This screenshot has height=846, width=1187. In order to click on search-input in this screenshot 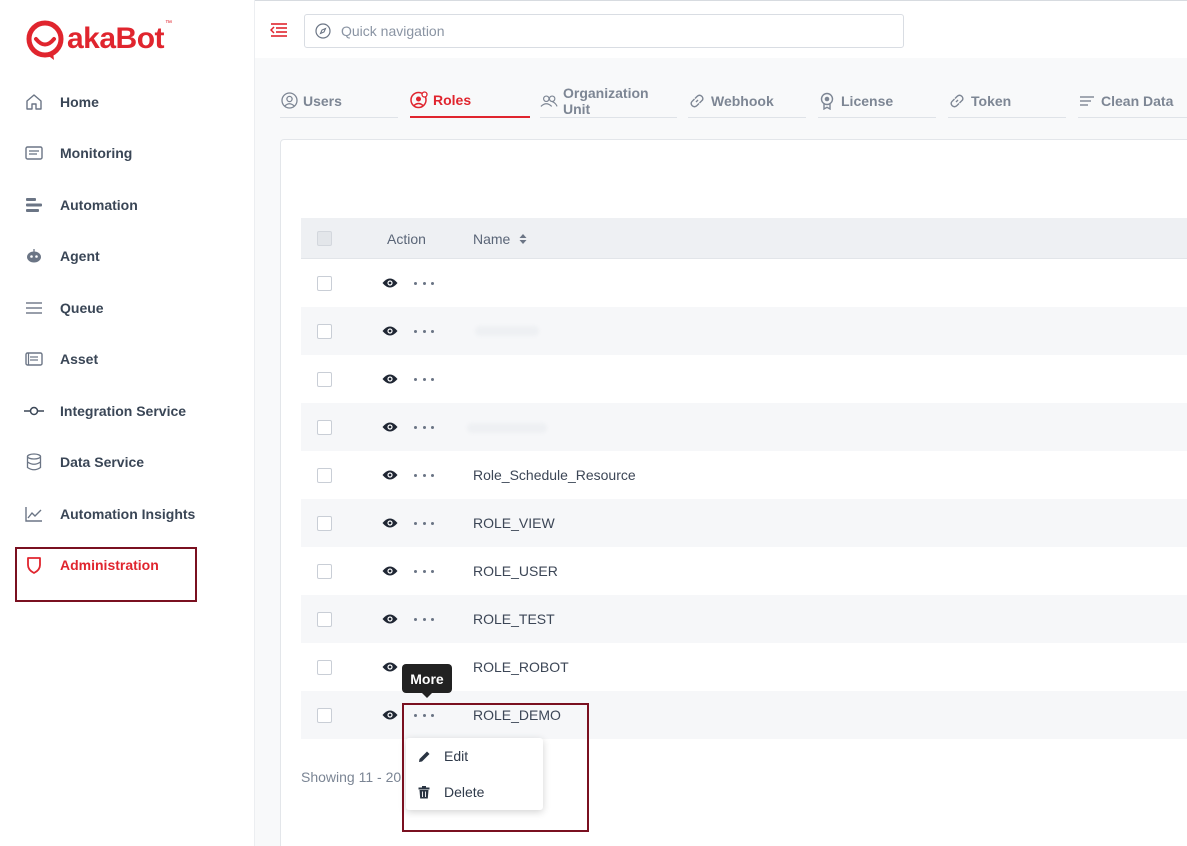, I will do `click(611, 31)`.